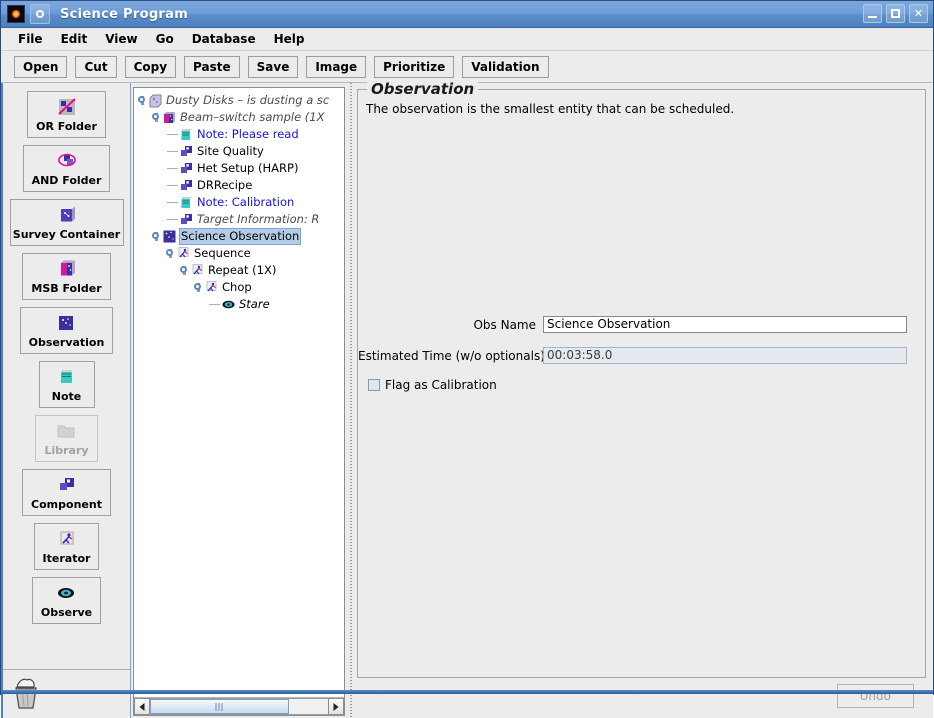 The image size is (934, 718). Describe the element at coordinates (66, 612) in the screenshot. I see `palette-label: Observe` at that location.